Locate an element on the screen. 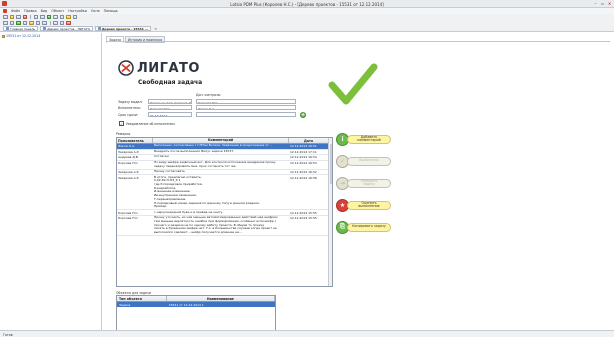 The image size is (614, 337). folder-icon is located at coordinates (68, 17).